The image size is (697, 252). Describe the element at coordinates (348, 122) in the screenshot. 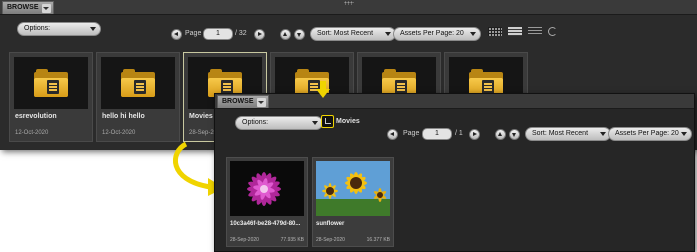

I see `breadcrumb-current: Movies` at that location.